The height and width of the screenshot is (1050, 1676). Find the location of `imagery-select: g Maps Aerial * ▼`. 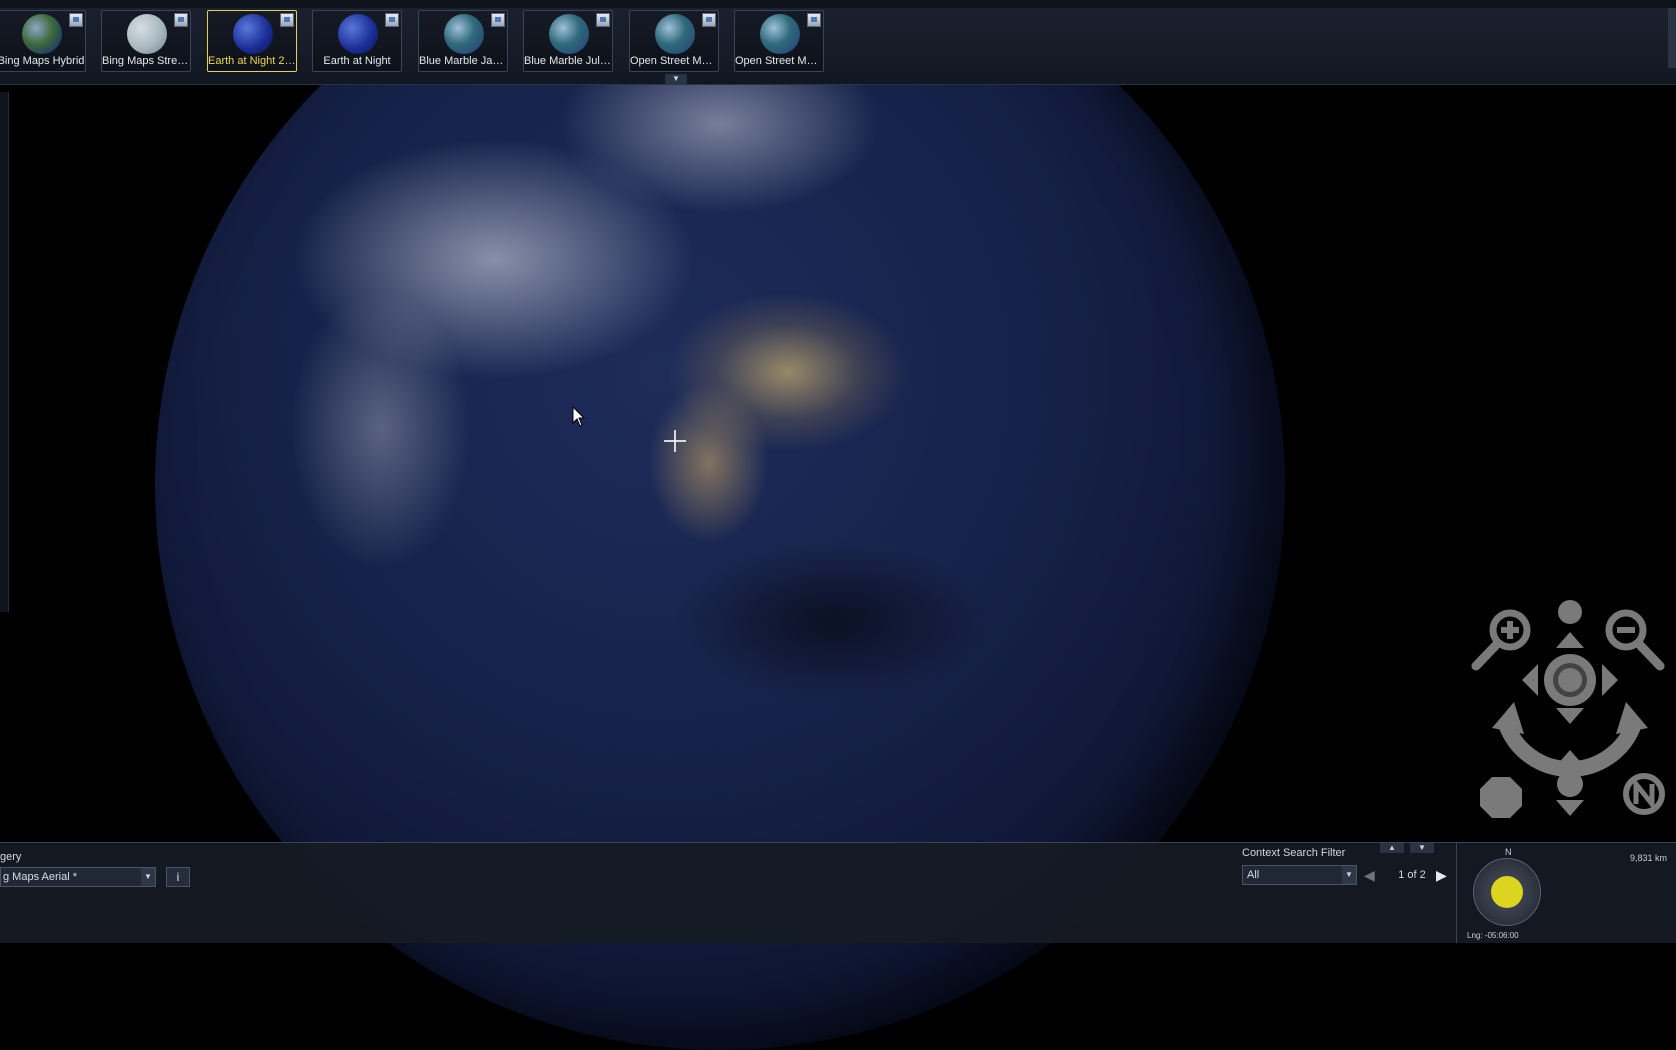

imagery-select: g Maps Aerial * ▼ is located at coordinates (78, 877).